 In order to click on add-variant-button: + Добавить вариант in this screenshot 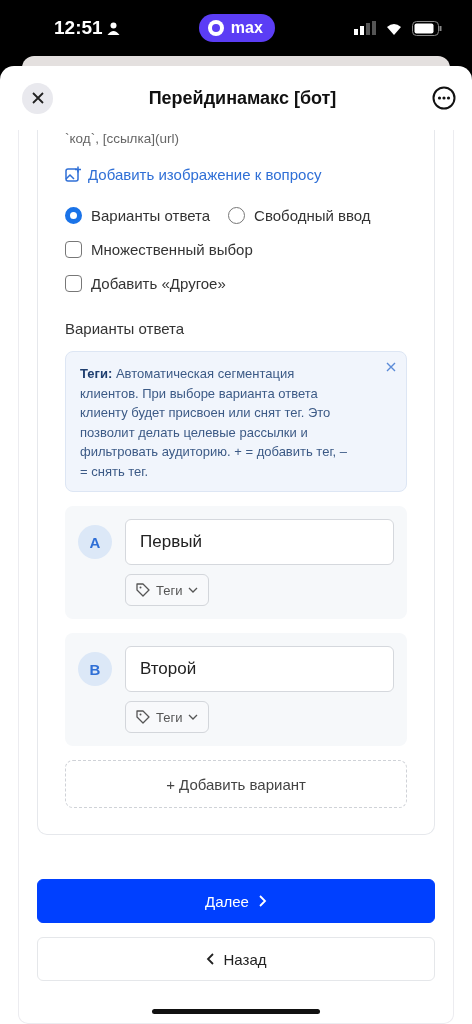, I will do `click(236, 784)`.